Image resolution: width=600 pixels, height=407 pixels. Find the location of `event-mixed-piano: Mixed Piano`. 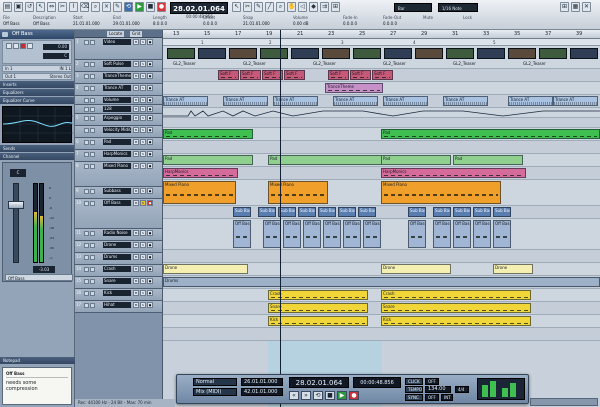

event-mixed-piano: Mixed Piano is located at coordinates (298, 192).